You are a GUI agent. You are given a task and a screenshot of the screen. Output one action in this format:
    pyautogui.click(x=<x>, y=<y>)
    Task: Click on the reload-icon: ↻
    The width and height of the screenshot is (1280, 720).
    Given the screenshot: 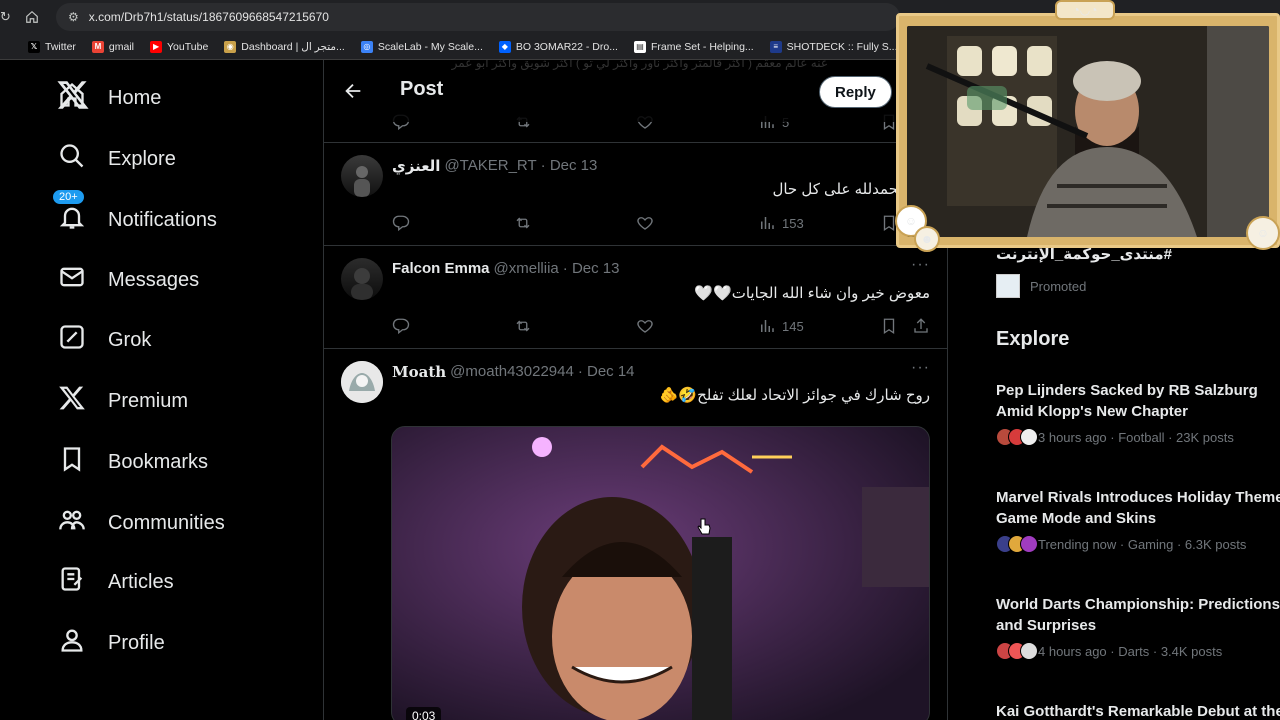 What is the action you would take?
    pyautogui.click(x=5, y=17)
    